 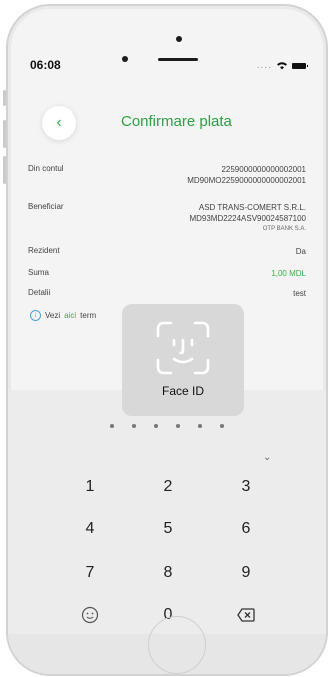 I want to click on from-account-iban: MD90MO2259000000000002001, so click(x=246, y=180).